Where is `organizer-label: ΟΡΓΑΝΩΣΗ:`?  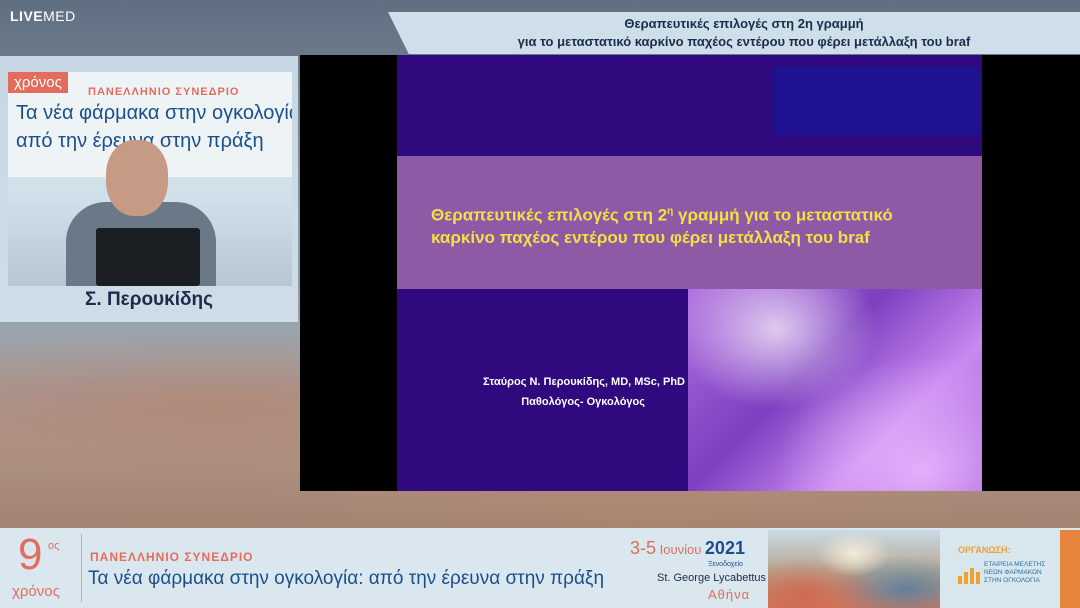
organizer-label: ΟΡΓΑΝΩΣΗ: is located at coordinates (984, 550).